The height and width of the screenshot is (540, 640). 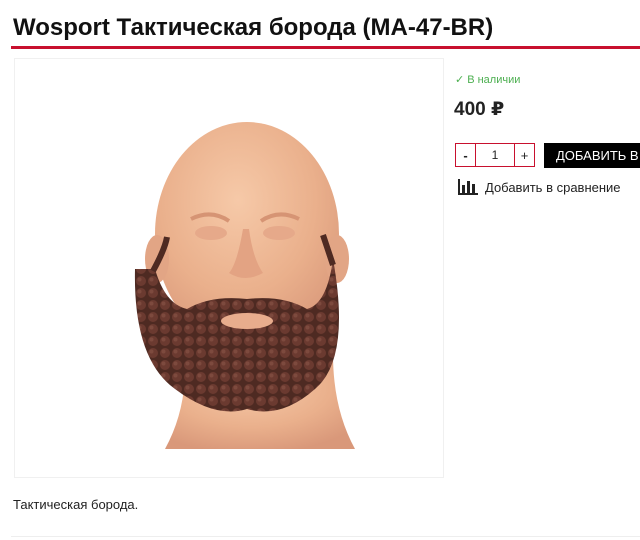 I want to click on add-to-compare-link: Добавить в сравнение, so click(x=539, y=187).